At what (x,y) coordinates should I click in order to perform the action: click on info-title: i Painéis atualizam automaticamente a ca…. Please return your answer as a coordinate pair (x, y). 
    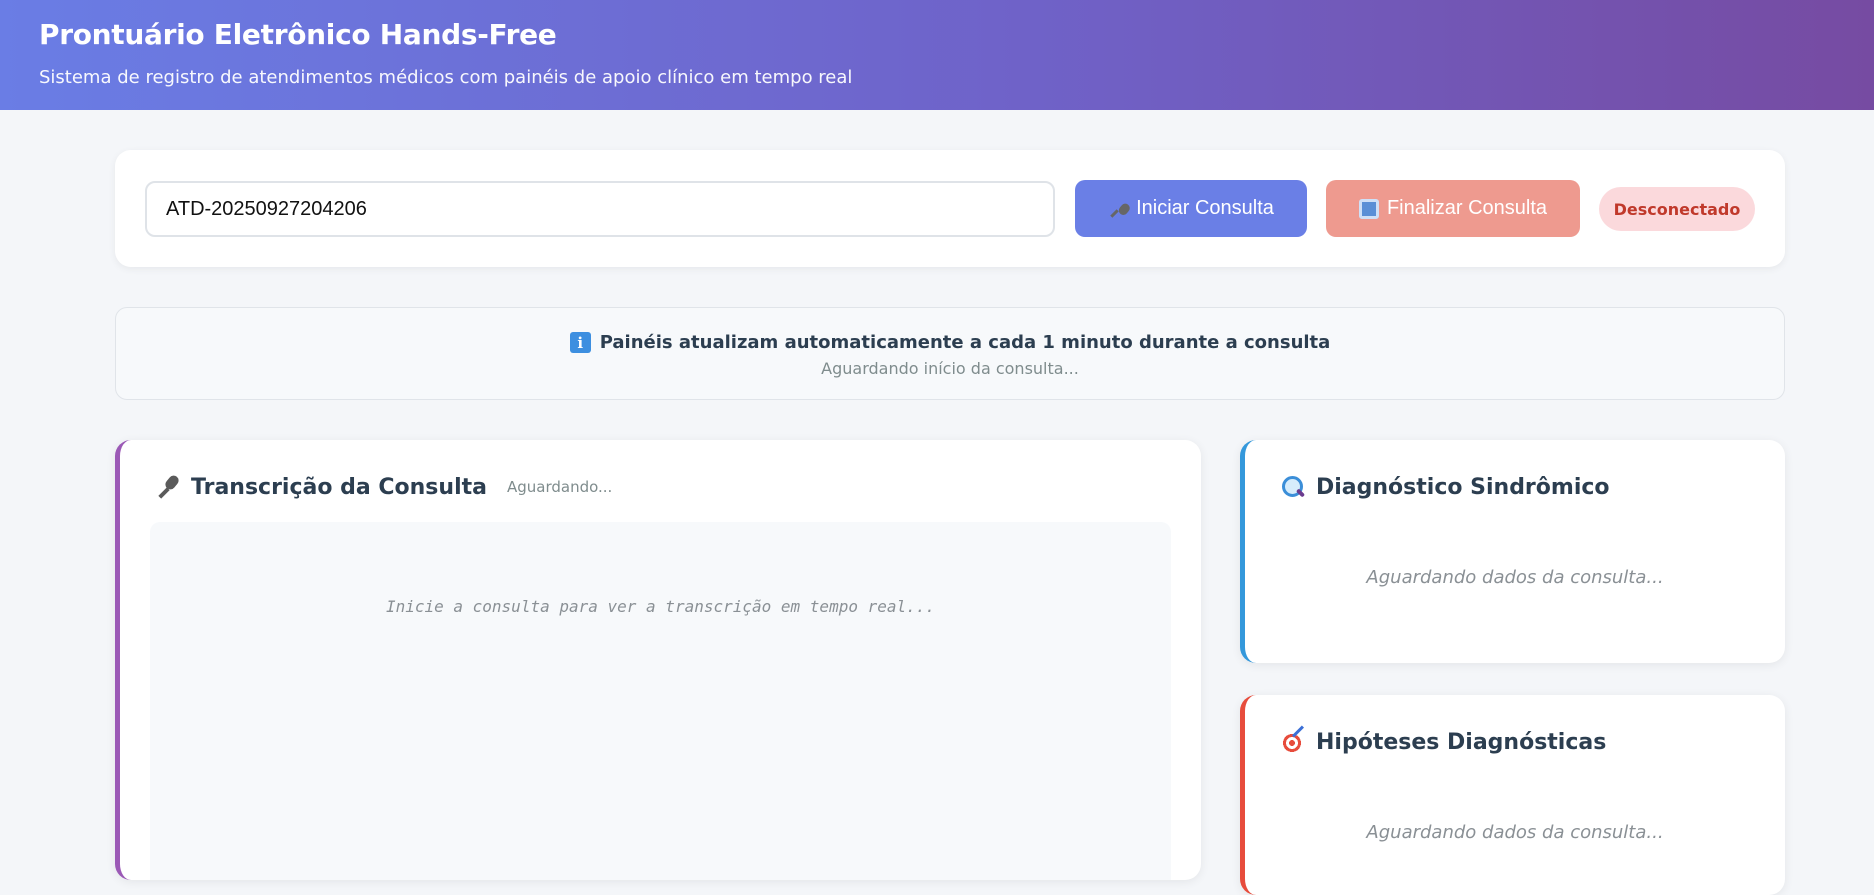
    Looking at the image, I should click on (950, 342).